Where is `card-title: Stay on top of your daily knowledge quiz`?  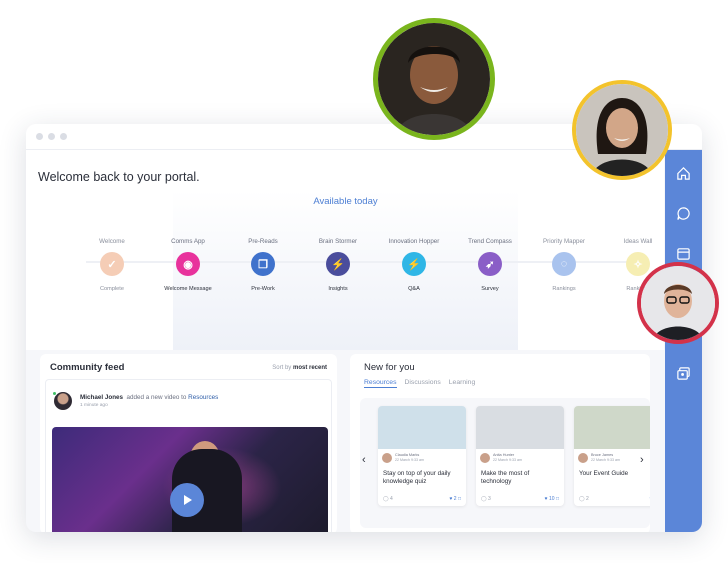 card-title: Stay on top of your daily knowledge quiz is located at coordinates (423, 478).